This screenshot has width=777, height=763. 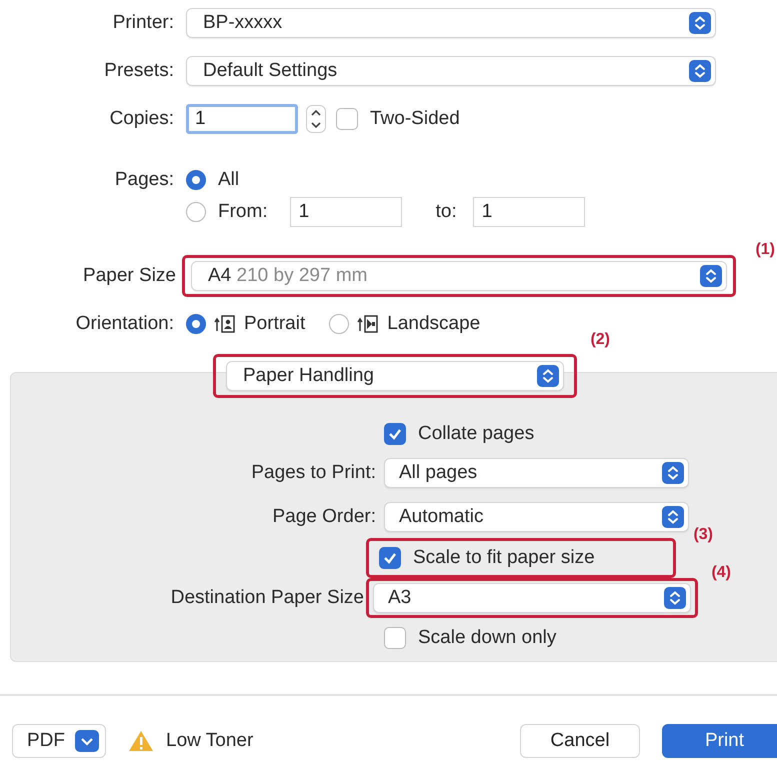 I want to click on presets-label: Presets:, so click(x=139, y=71).